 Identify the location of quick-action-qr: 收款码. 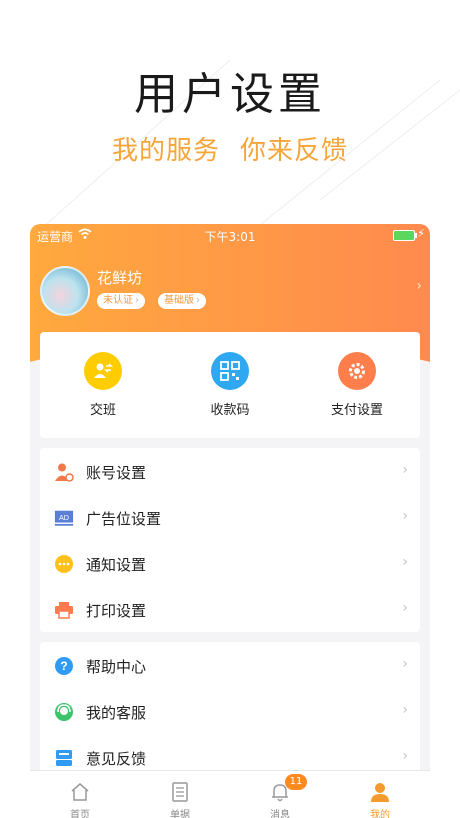
(230, 385).